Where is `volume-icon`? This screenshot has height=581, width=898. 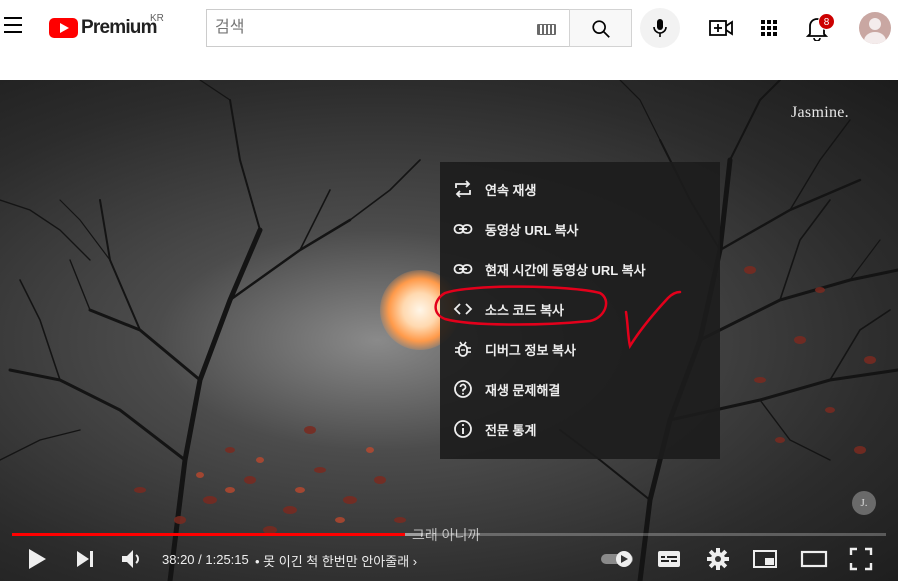 volume-icon is located at coordinates (130, 559).